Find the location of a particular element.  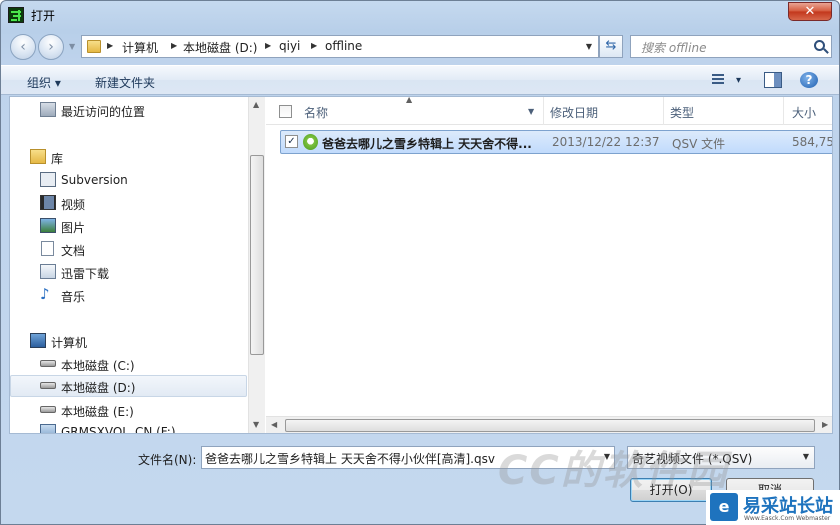

sidebar-item-pictures: 图片 is located at coordinates (128, 226).